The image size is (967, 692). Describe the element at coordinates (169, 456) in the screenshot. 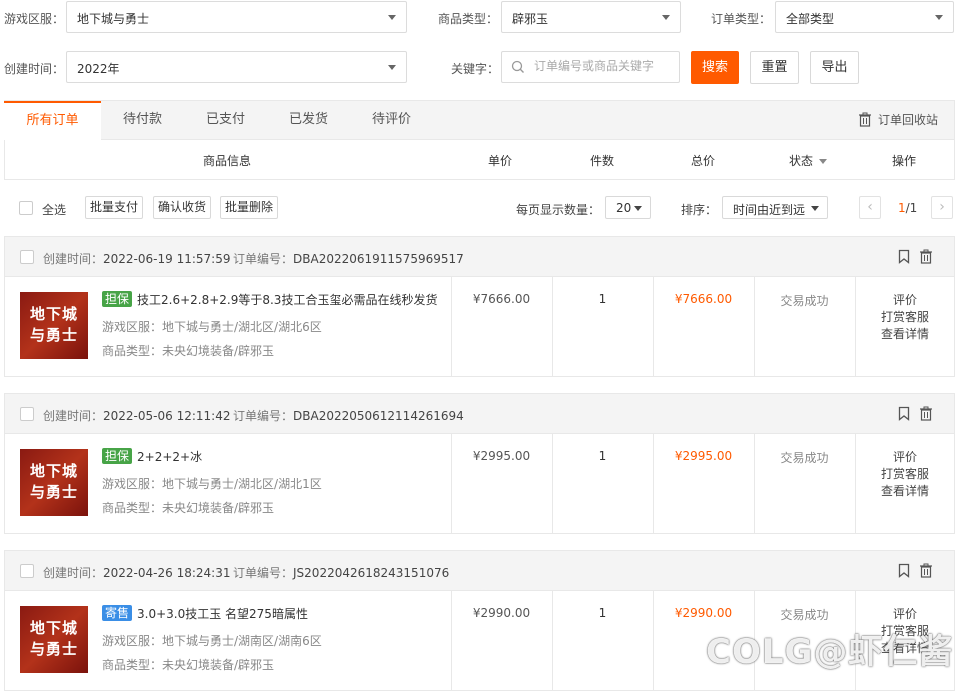

I see `product-title-link: 2+2+2+冰` at that location.